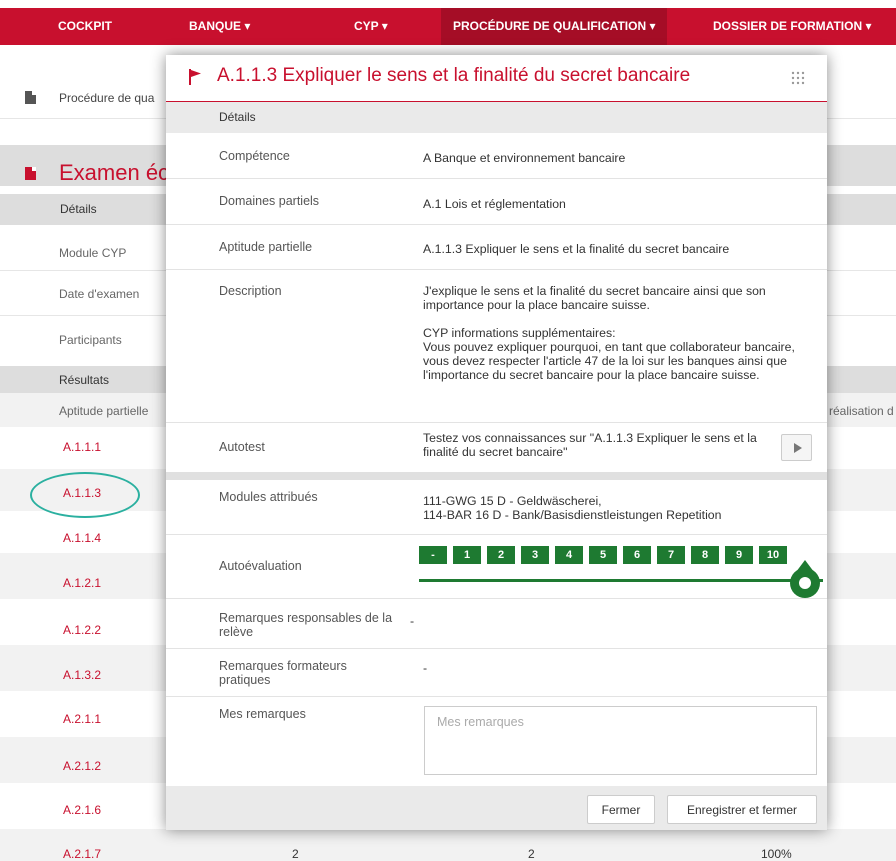 The width and height of the screenshot is (896, 861). What do you see at coordinates (82, 675) in the screenshot?
I see `result-link: A.1.3.2` at bounding box center [82, 675].